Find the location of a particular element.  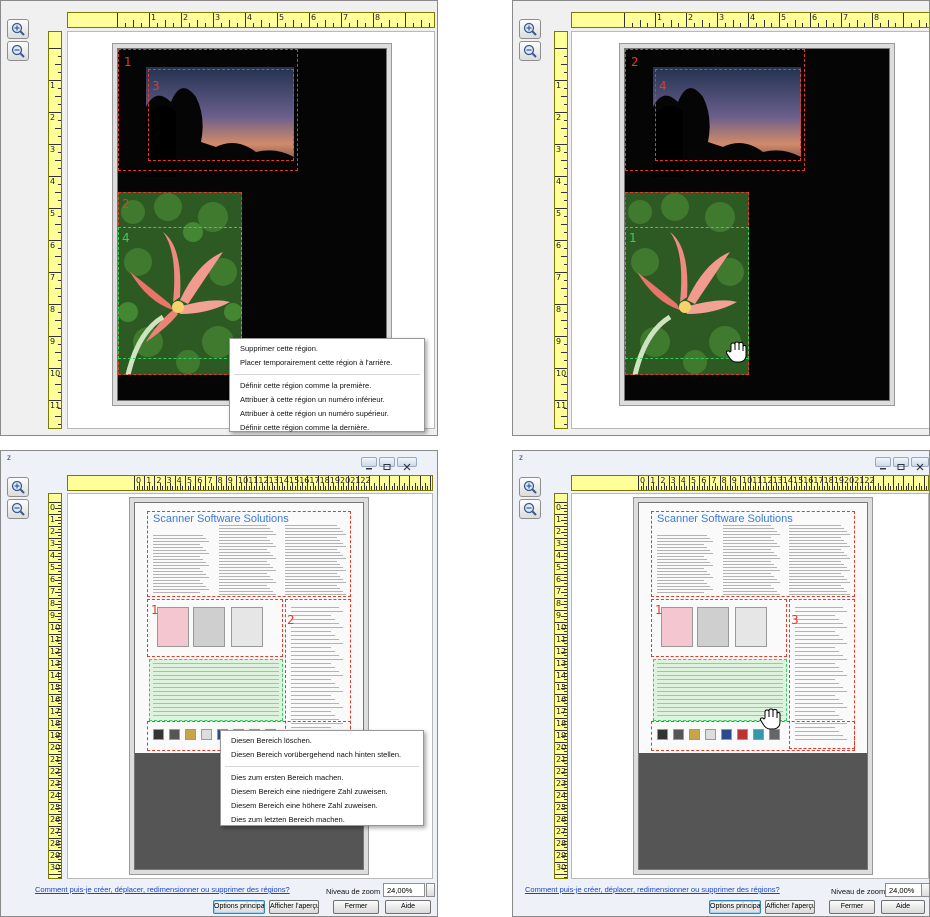

menu-item-make-first: Définir cette région comme la première. is located at coordinates (327, 386).